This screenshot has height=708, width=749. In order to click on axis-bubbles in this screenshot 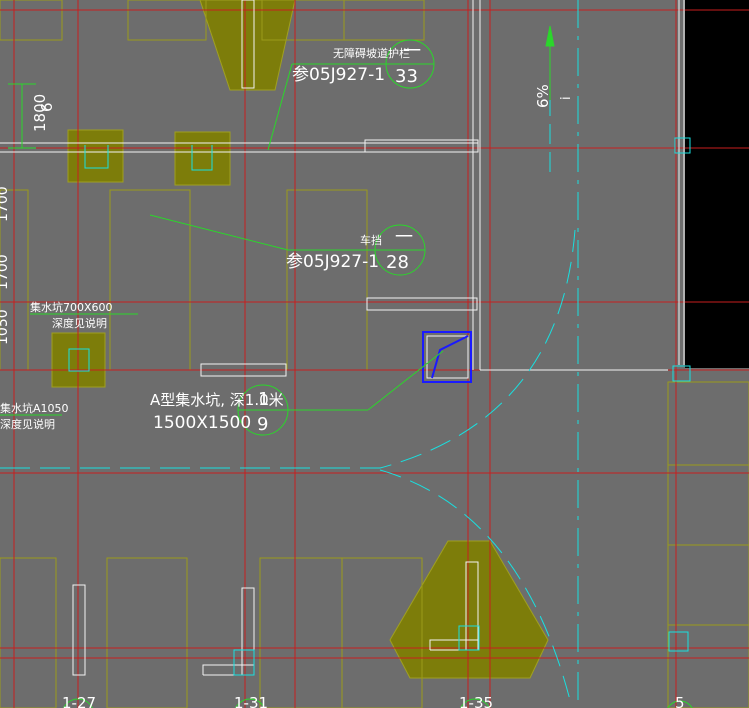, I will do `click(378, 703)`.